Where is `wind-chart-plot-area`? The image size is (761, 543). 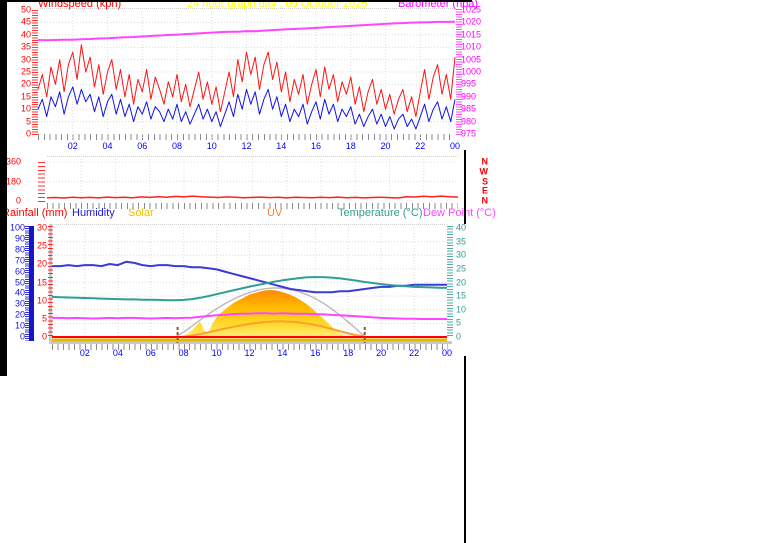
wind-chart-plot-area is located at coordinates (246, 74).